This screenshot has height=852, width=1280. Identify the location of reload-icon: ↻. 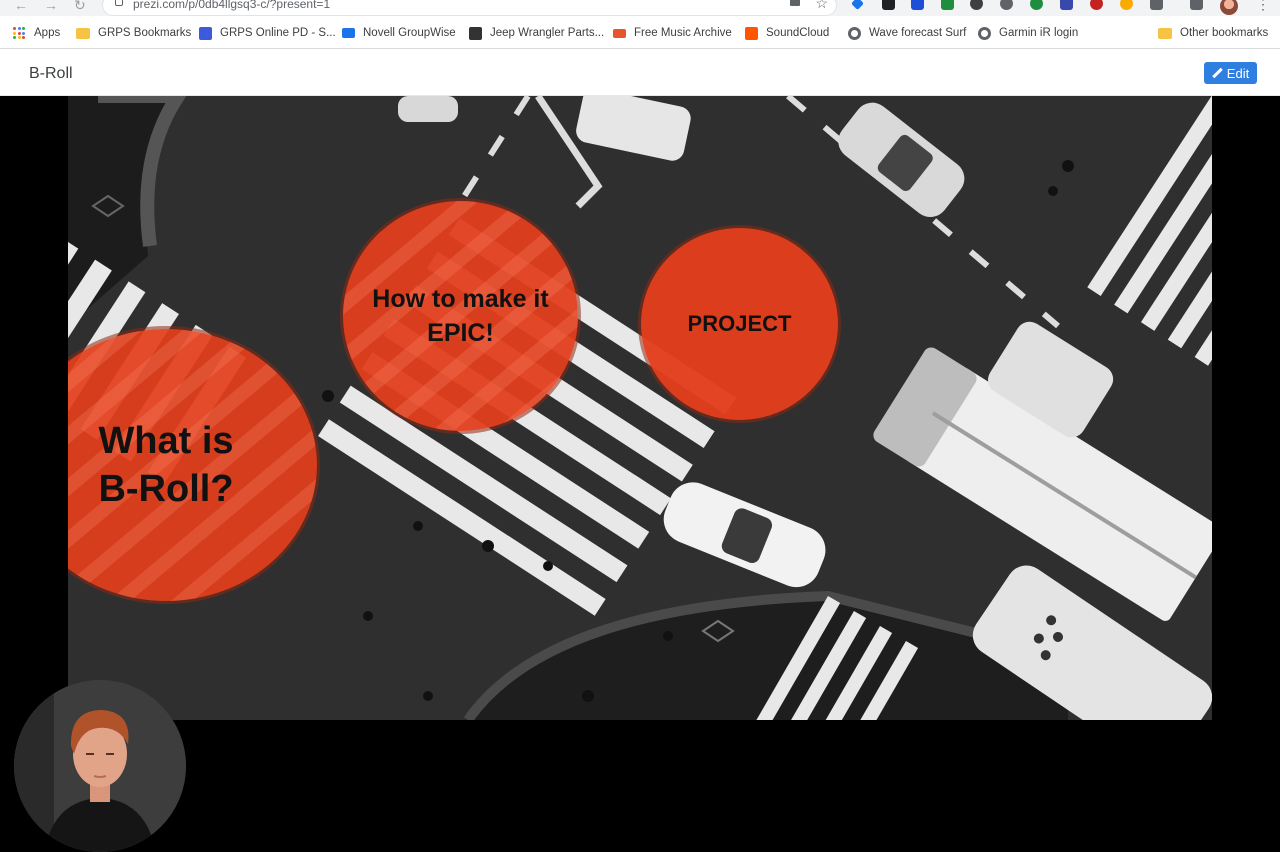
(80, 7).